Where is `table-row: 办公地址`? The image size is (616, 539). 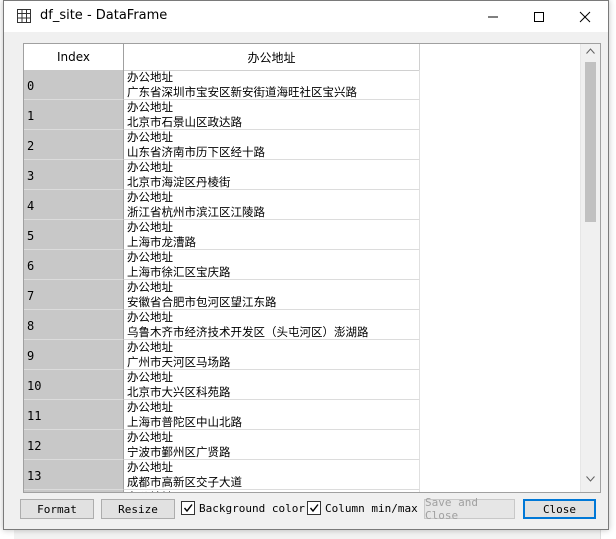
table-row: 办公地址 is located at coordinates (222, 491).